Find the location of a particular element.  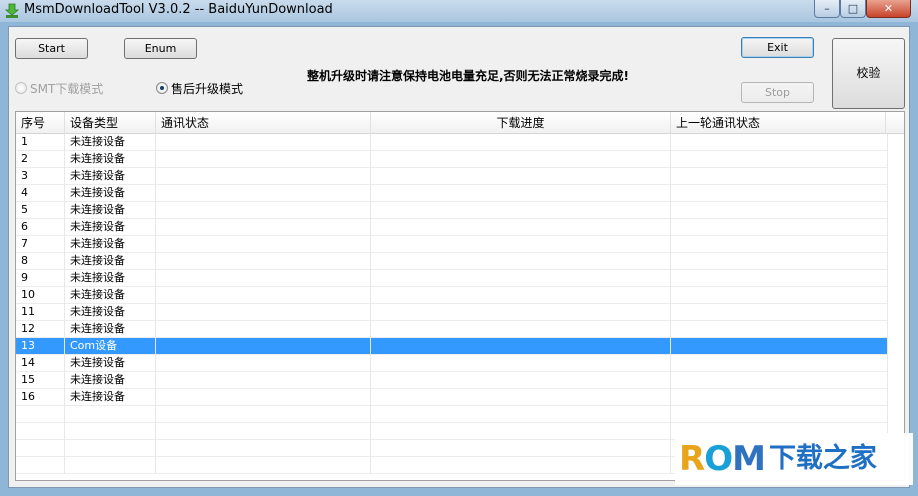

watermark-rom: ROM is located at coordinates (722, 459).